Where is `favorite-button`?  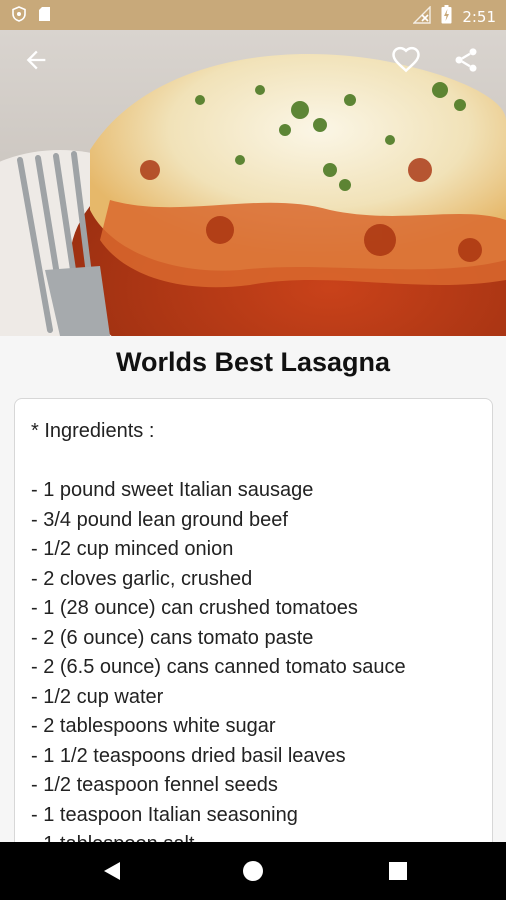 favorite-button is located at coordinates (406, 60).